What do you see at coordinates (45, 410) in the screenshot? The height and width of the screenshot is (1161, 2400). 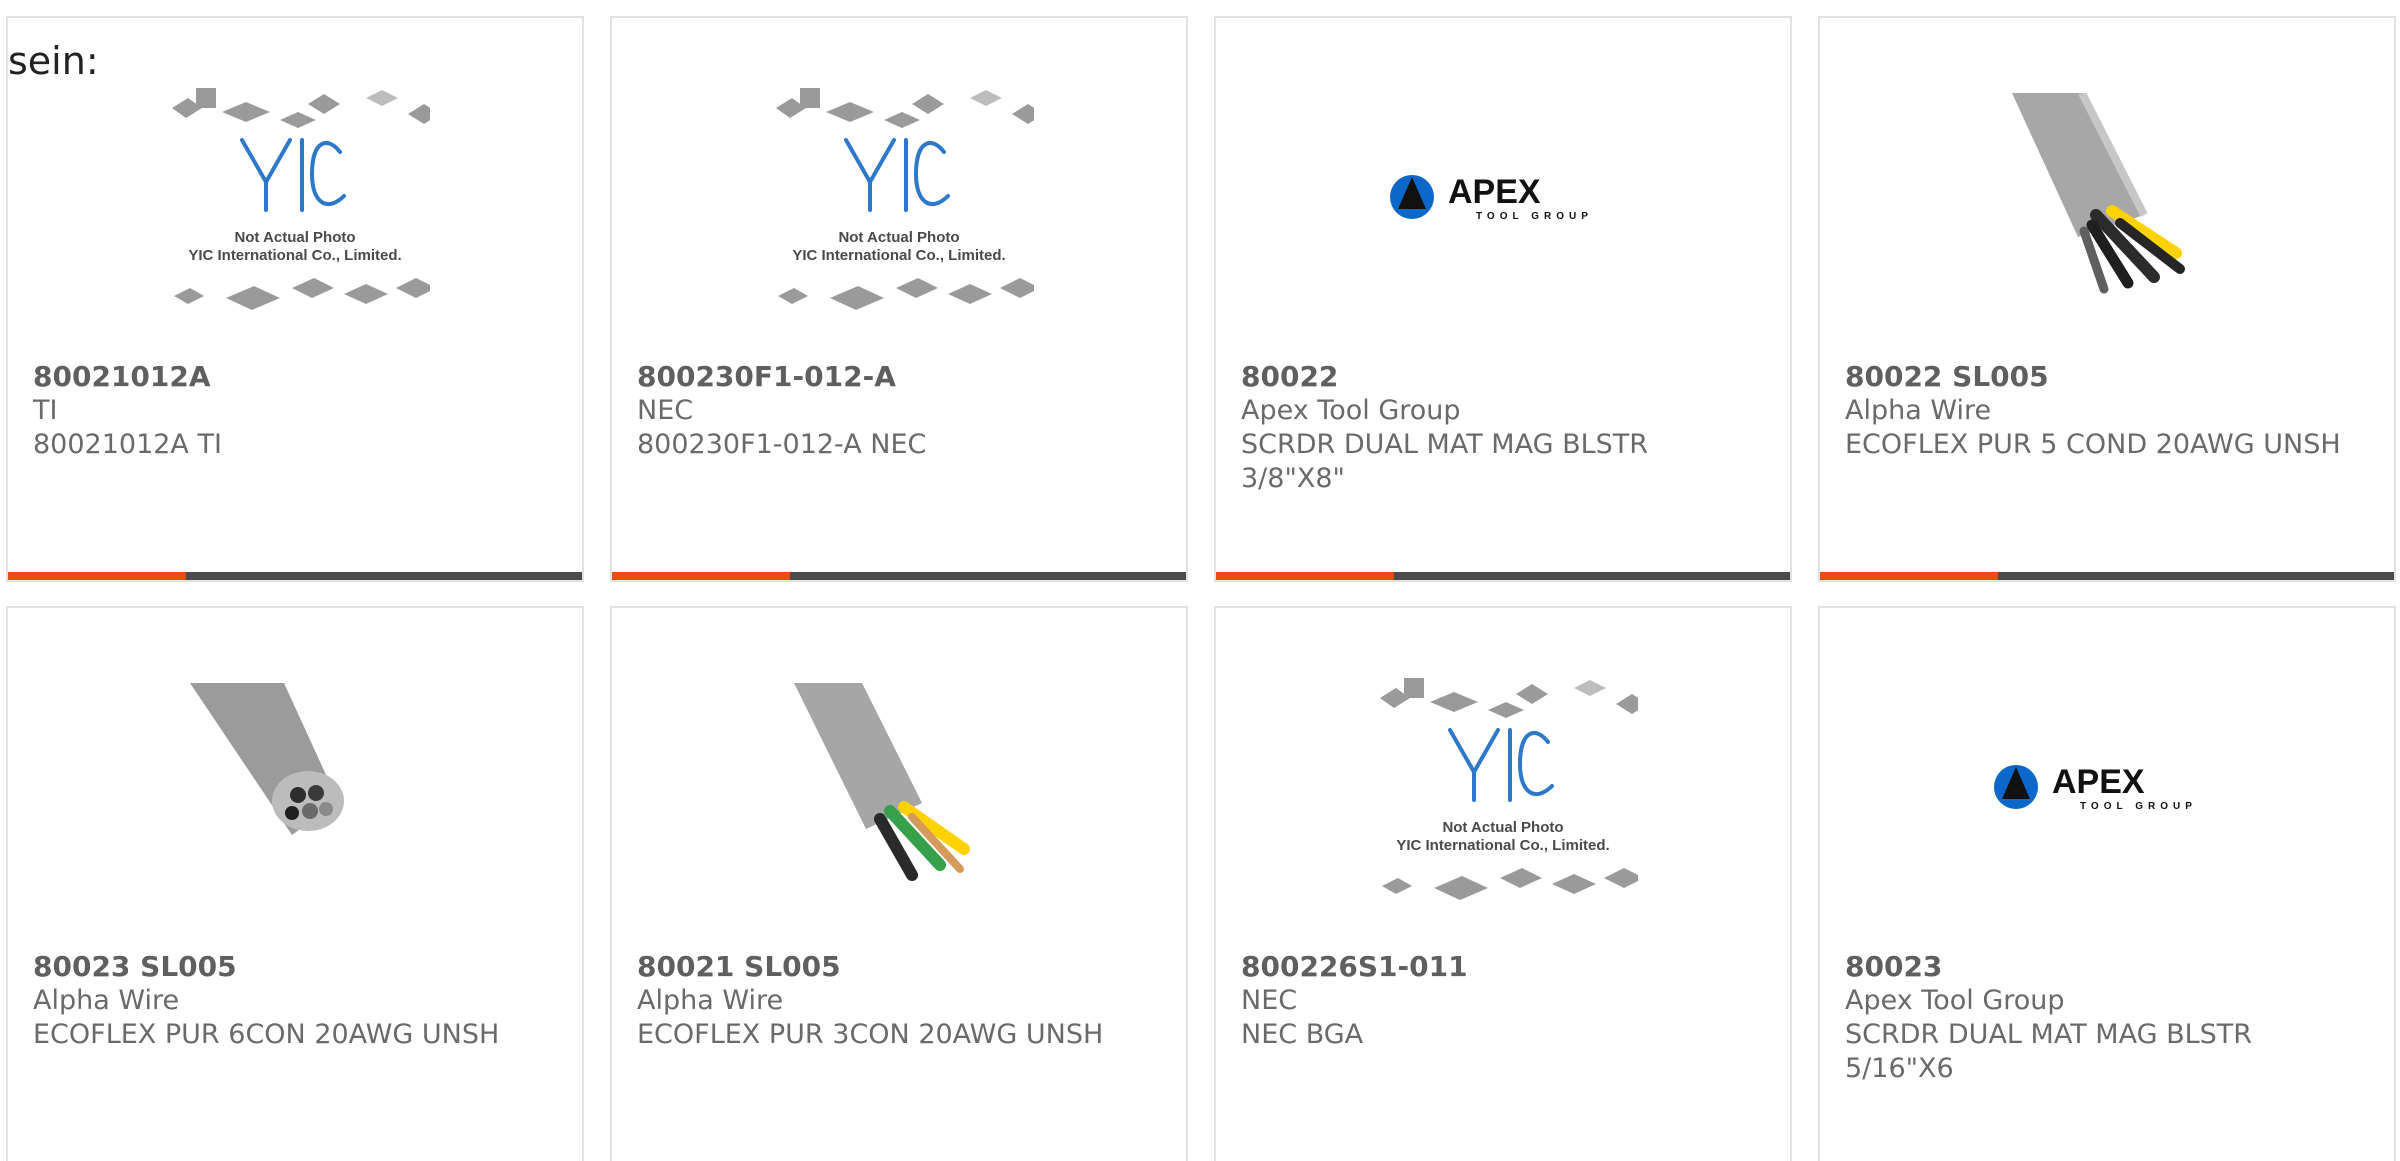 I see `product-brand: TI` at bounding box center [45, 410].